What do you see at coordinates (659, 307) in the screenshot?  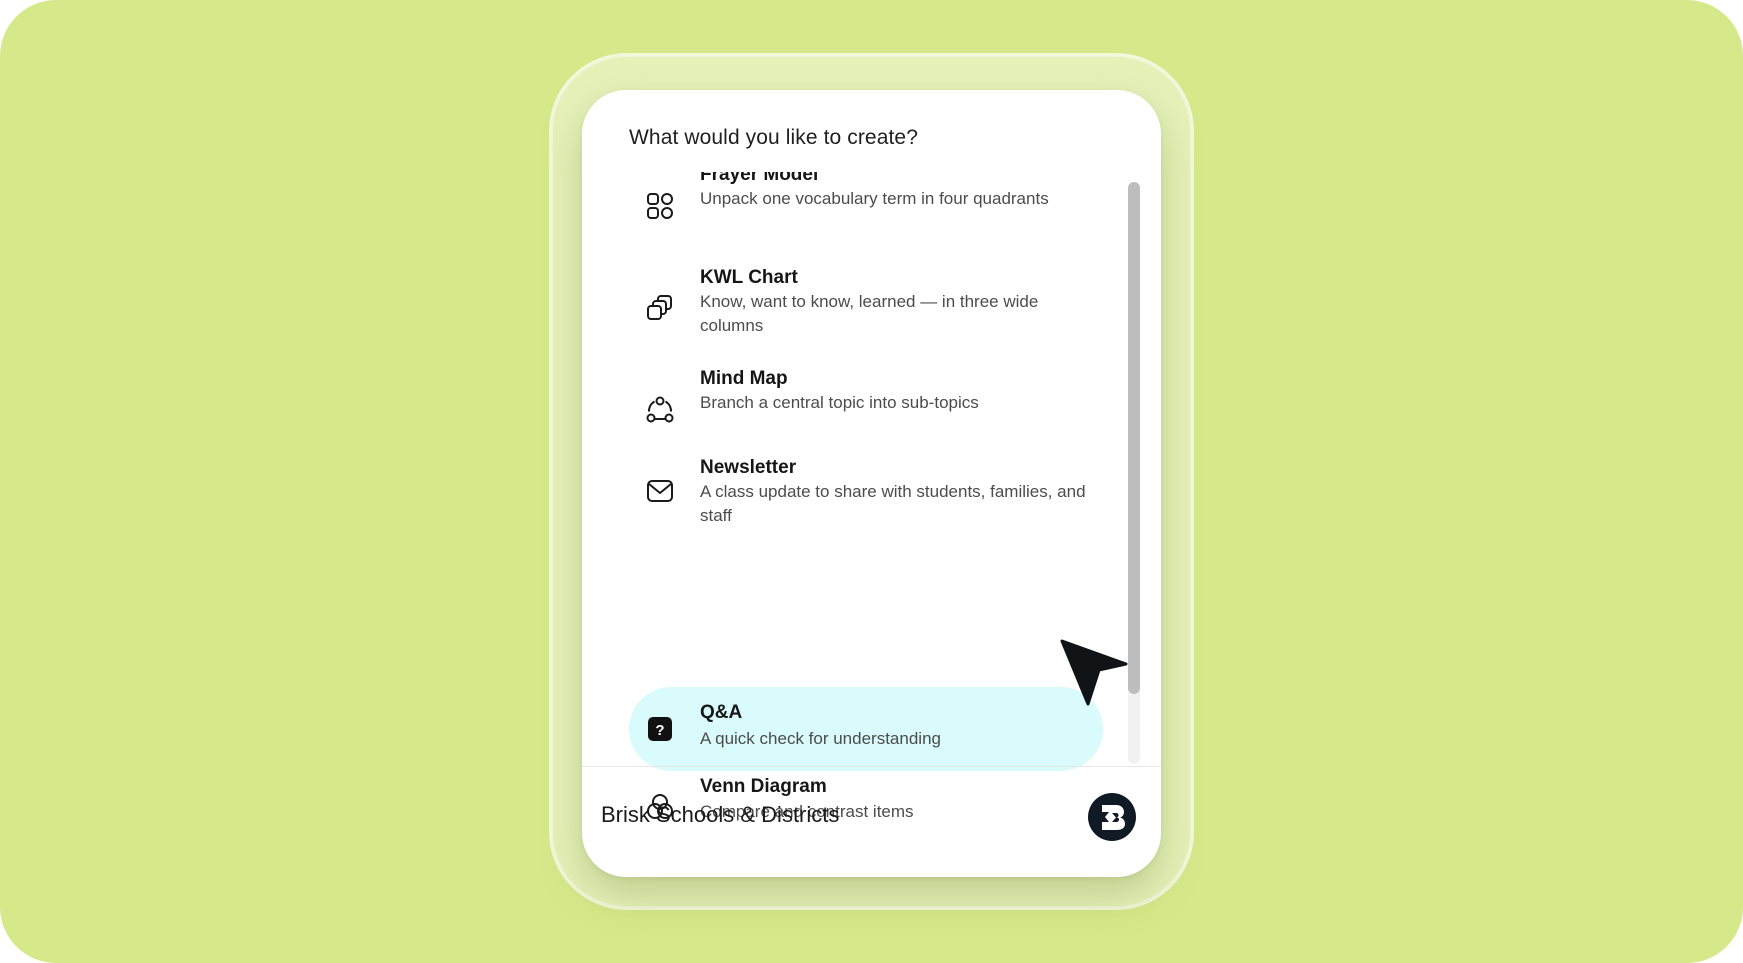 I see `stacked-squares-icon` at bounding box center [659, 307].